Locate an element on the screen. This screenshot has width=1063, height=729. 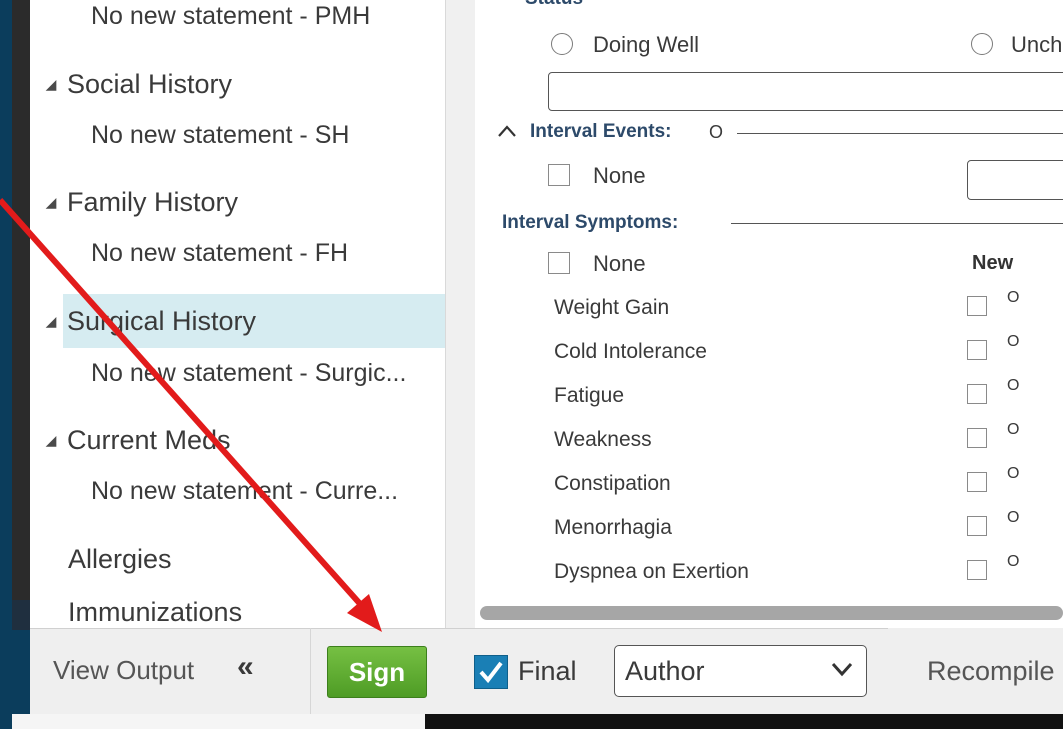
window-border is located at coordinates (6, 364).